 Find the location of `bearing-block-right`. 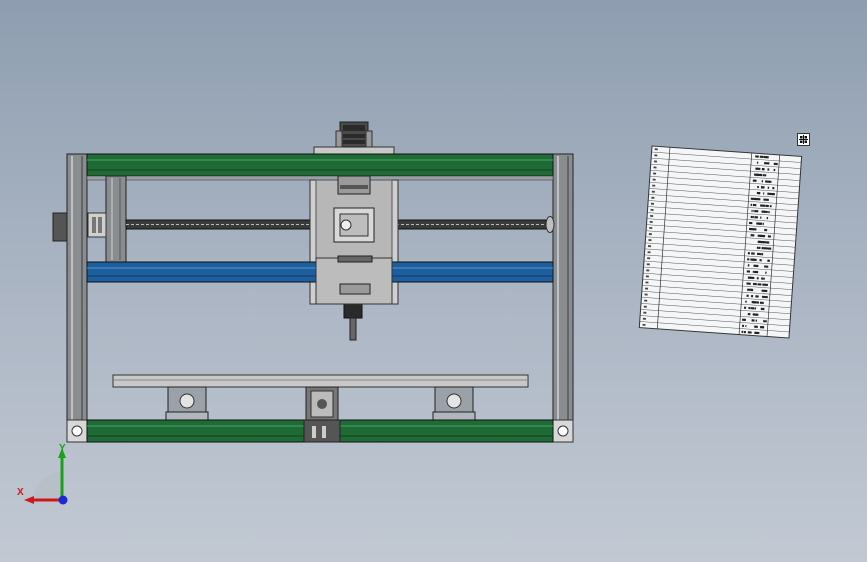

bearing-block-right is located at coordinates (454, 403).